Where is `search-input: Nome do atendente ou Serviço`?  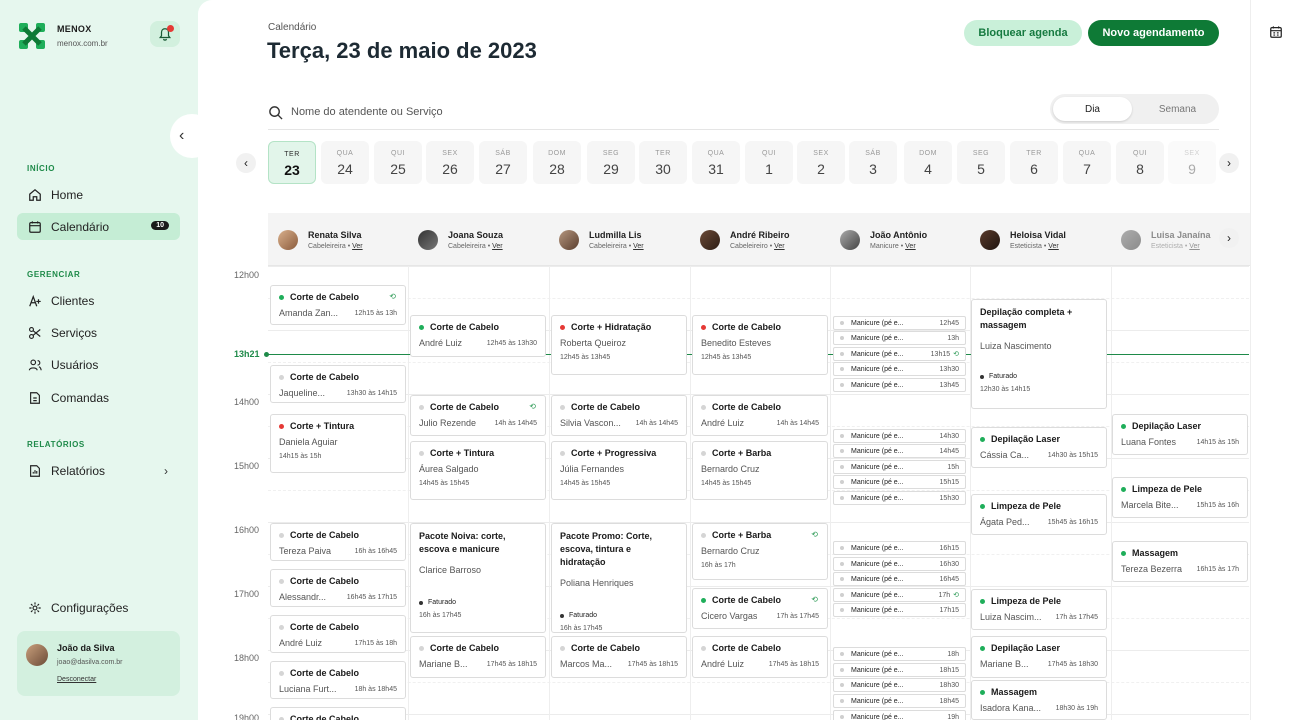
search-input: Nome do atendente ou Serviço is located at coordinates (367, 112).